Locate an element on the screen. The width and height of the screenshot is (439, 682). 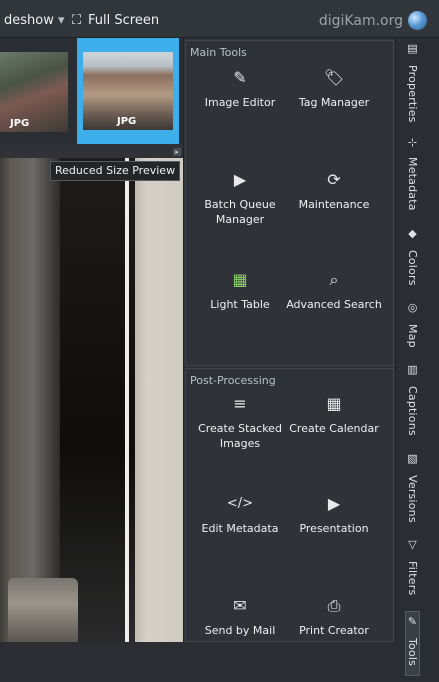
tool-label: Light Table is located at coordinates (240, 304).